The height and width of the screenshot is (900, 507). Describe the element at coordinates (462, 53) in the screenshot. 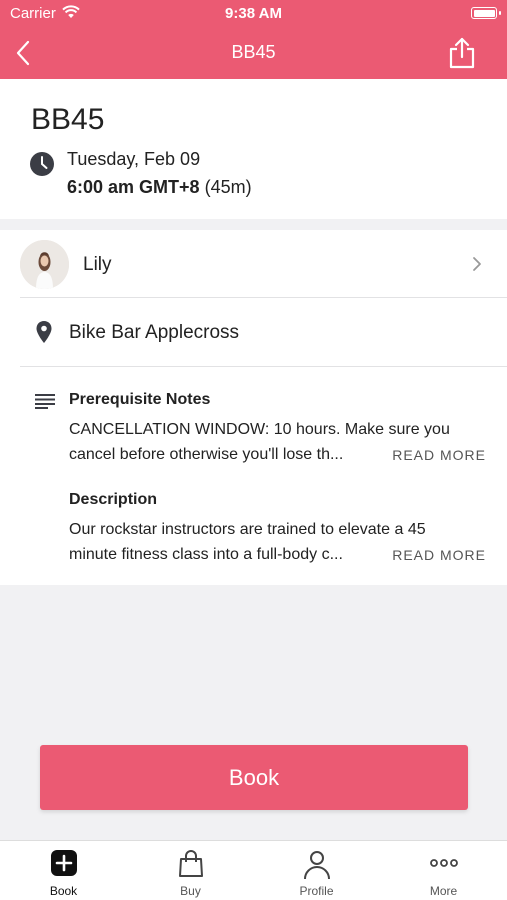

I see `share-icon` at that location.